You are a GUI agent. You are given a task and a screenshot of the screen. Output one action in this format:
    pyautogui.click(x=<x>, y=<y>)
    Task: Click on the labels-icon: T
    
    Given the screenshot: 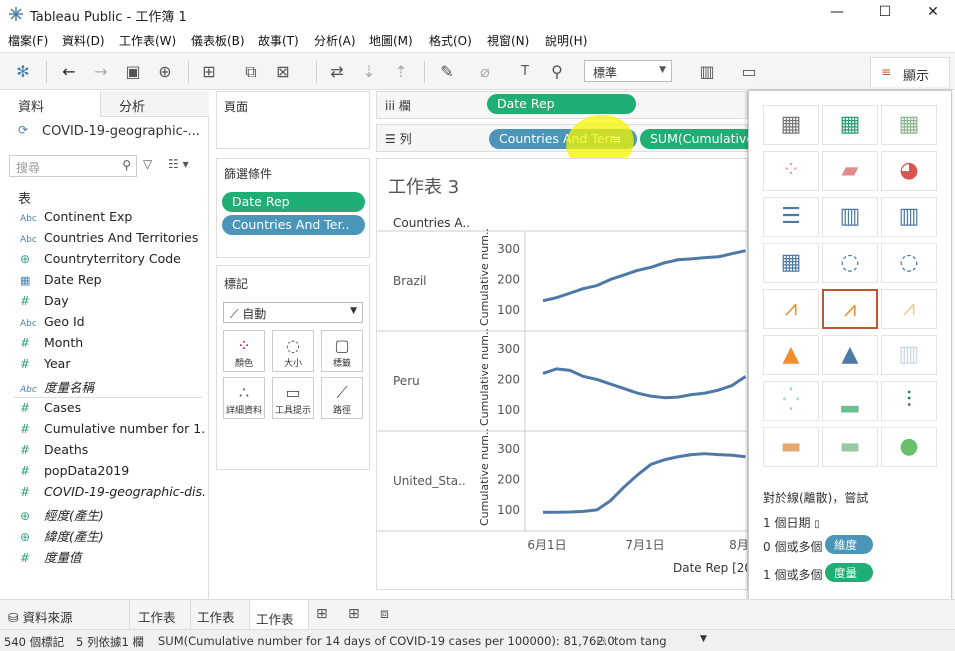 What is the action you would take?
    pyautogui.click(x=525, y=72)
    